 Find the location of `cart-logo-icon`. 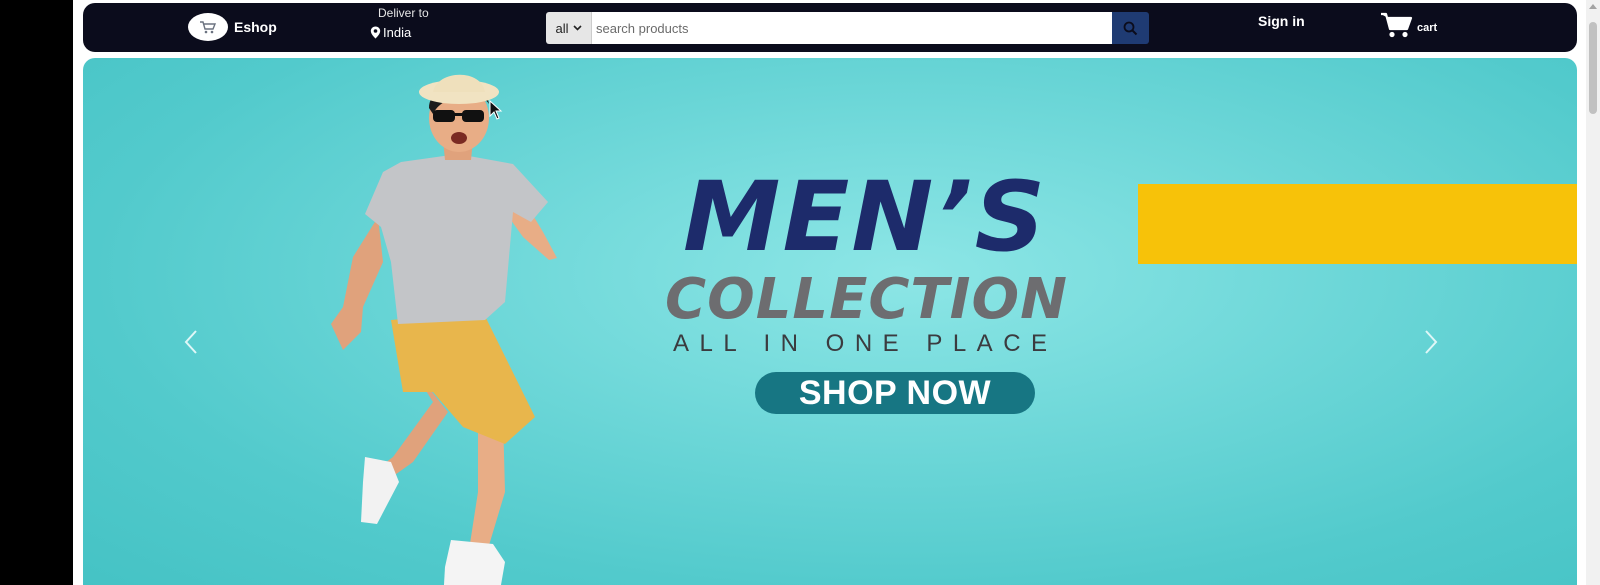

cart-logo-icon is located at coordinates (208, 27).